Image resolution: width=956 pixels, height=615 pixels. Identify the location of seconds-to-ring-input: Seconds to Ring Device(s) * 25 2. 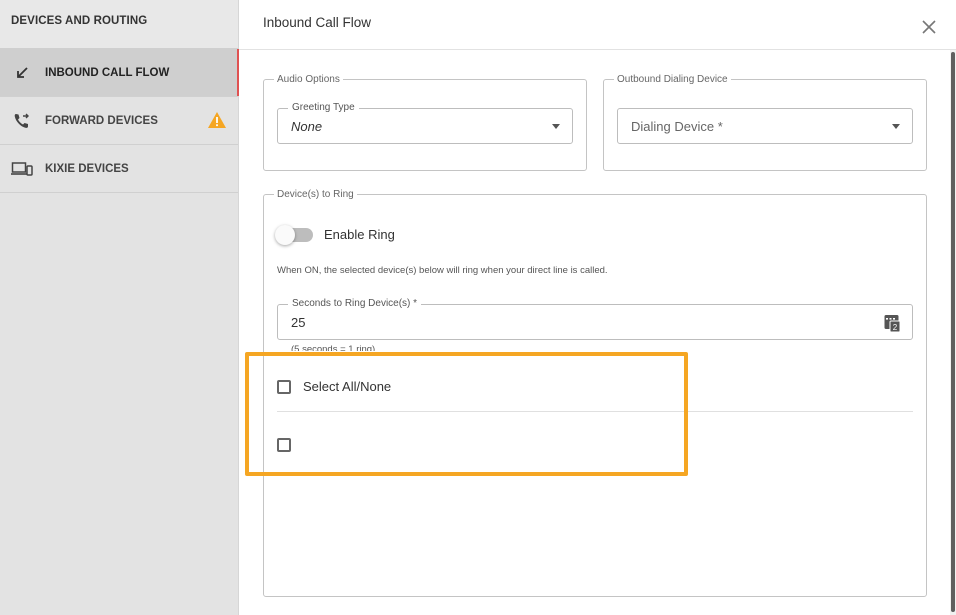
(595, 319).